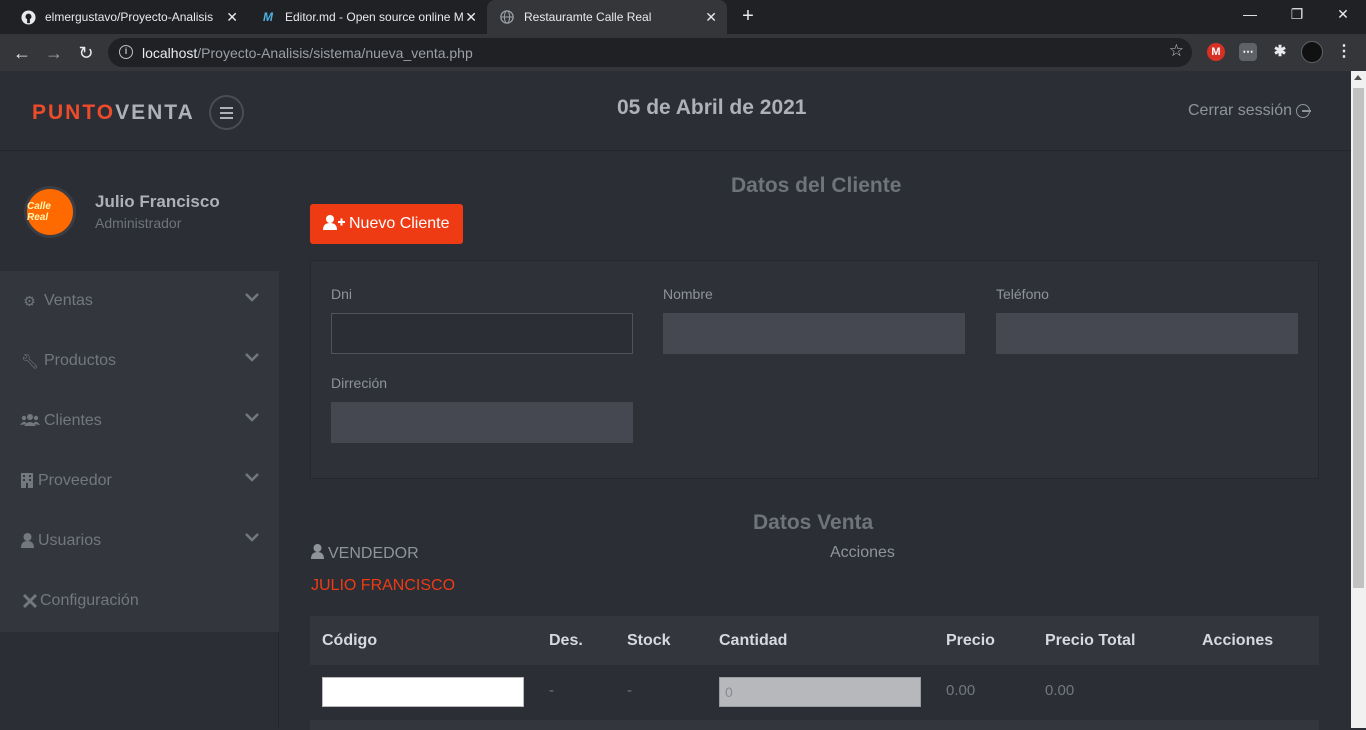 The height and width of the screenshot is (730, 1366). I want to click on sidebar-item-label: Clientes, so click(73, 420).